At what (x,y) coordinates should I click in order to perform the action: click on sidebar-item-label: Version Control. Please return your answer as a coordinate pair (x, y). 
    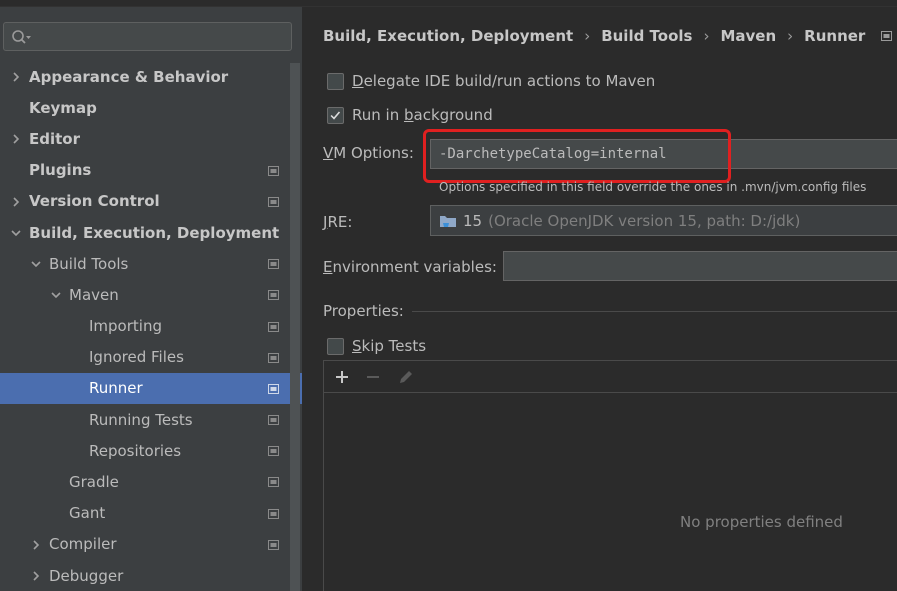
    Looking at the image, I should click on (94, 201).